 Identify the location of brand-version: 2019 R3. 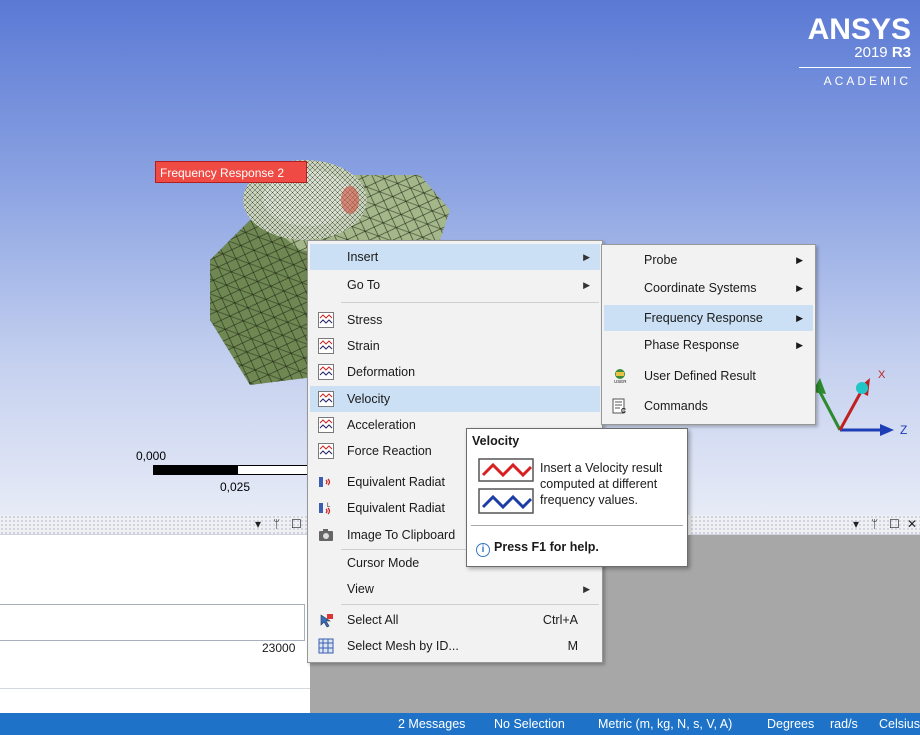
(855, 52).